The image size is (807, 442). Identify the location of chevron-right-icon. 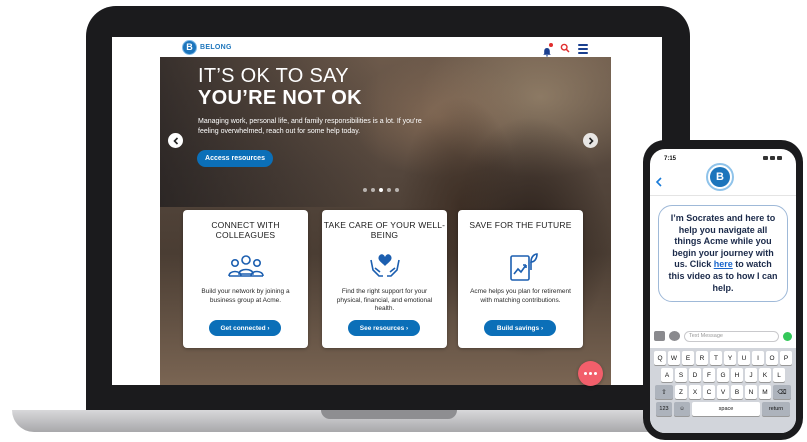
(591, 140).